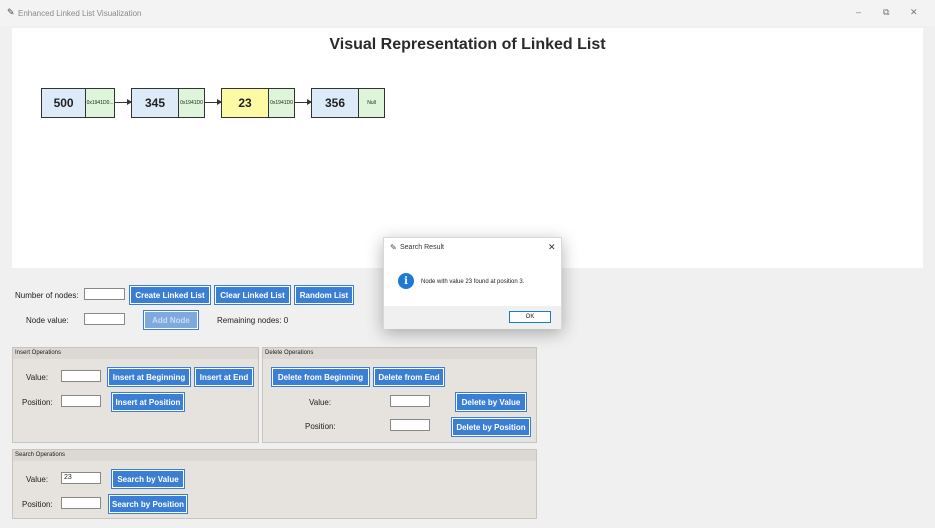 The height and width of the screenshot is (528, 935). What do you see at coordinates (320, 377) in the screenshot?
I see `delete-from-beginning-button: Delete from Beginning` at bounding box center [320, 377].